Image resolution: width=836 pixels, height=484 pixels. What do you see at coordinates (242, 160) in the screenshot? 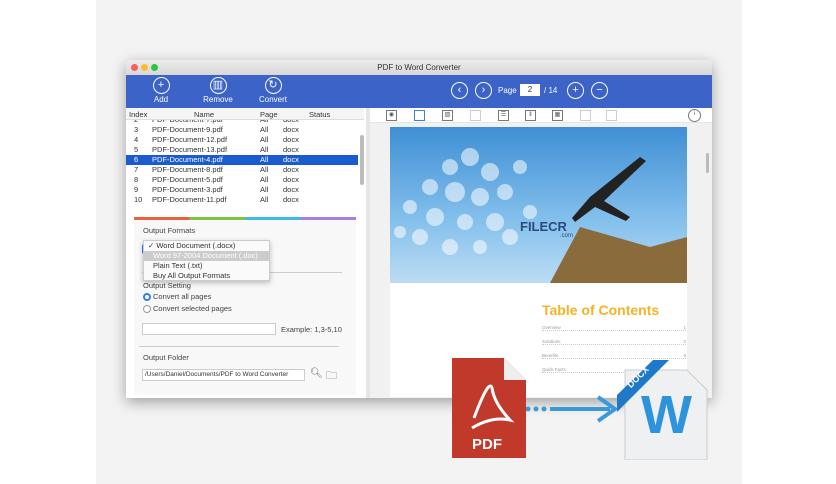
I see `table-row: 6 PDF-Document-4.pdf All docx` at bounding box center [242, 160].